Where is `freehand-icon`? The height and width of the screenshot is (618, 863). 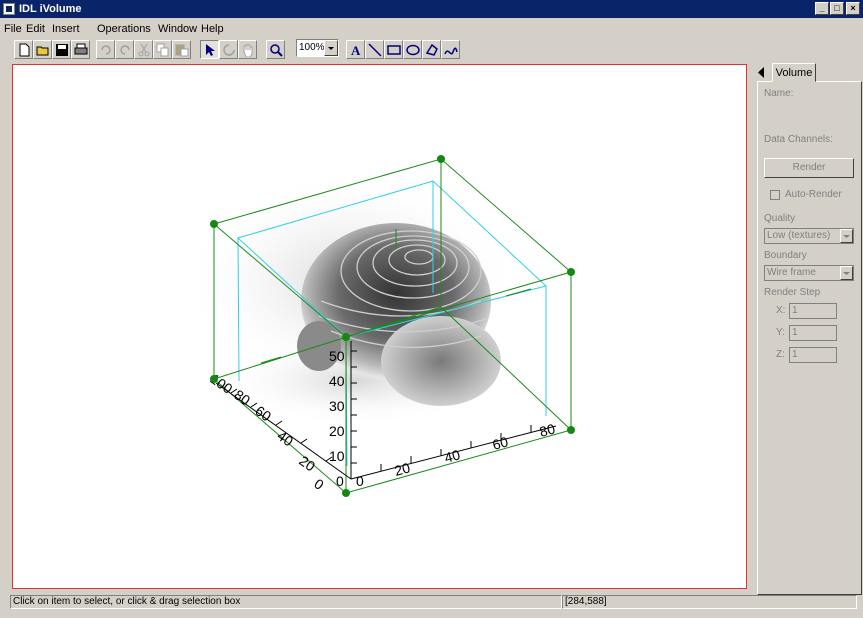
freehand-icon is located at coordinates (450, 49).